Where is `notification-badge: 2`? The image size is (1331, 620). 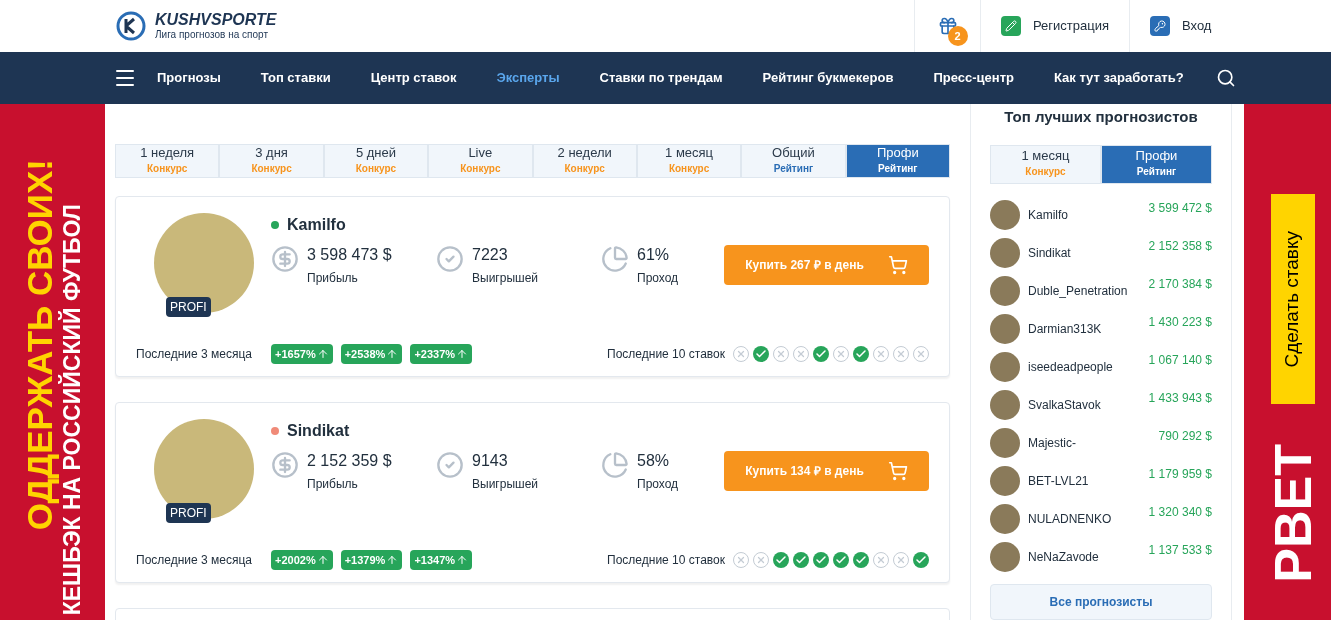
notification-badge: 2 is located at coordinates (957, 36).